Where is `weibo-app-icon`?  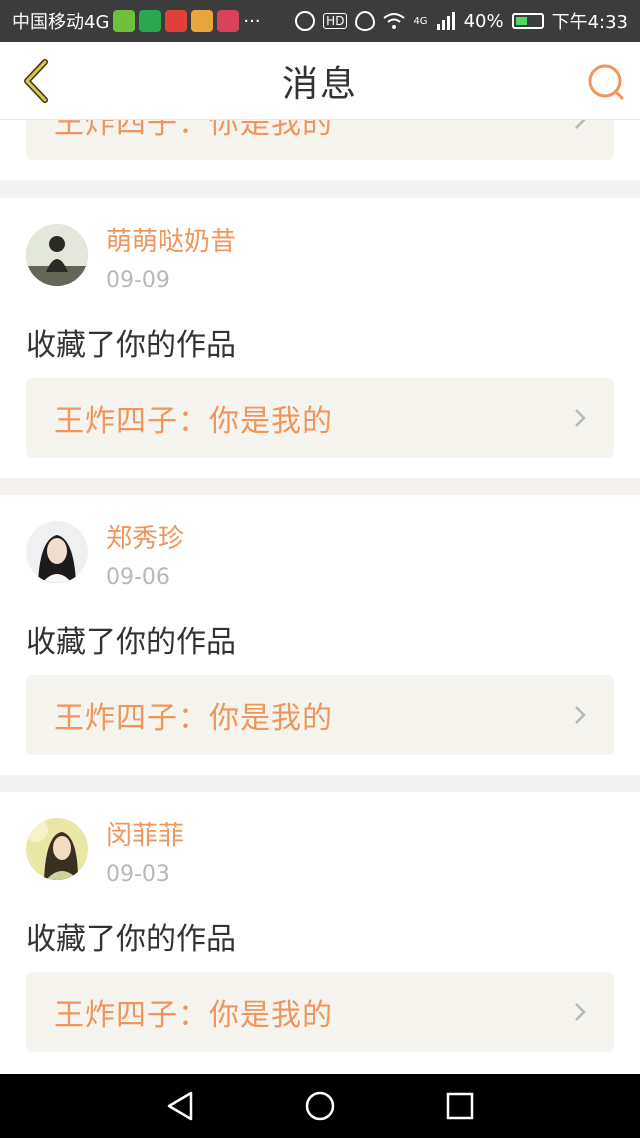
weibo-app-icon is located at coordinates (176, 21).